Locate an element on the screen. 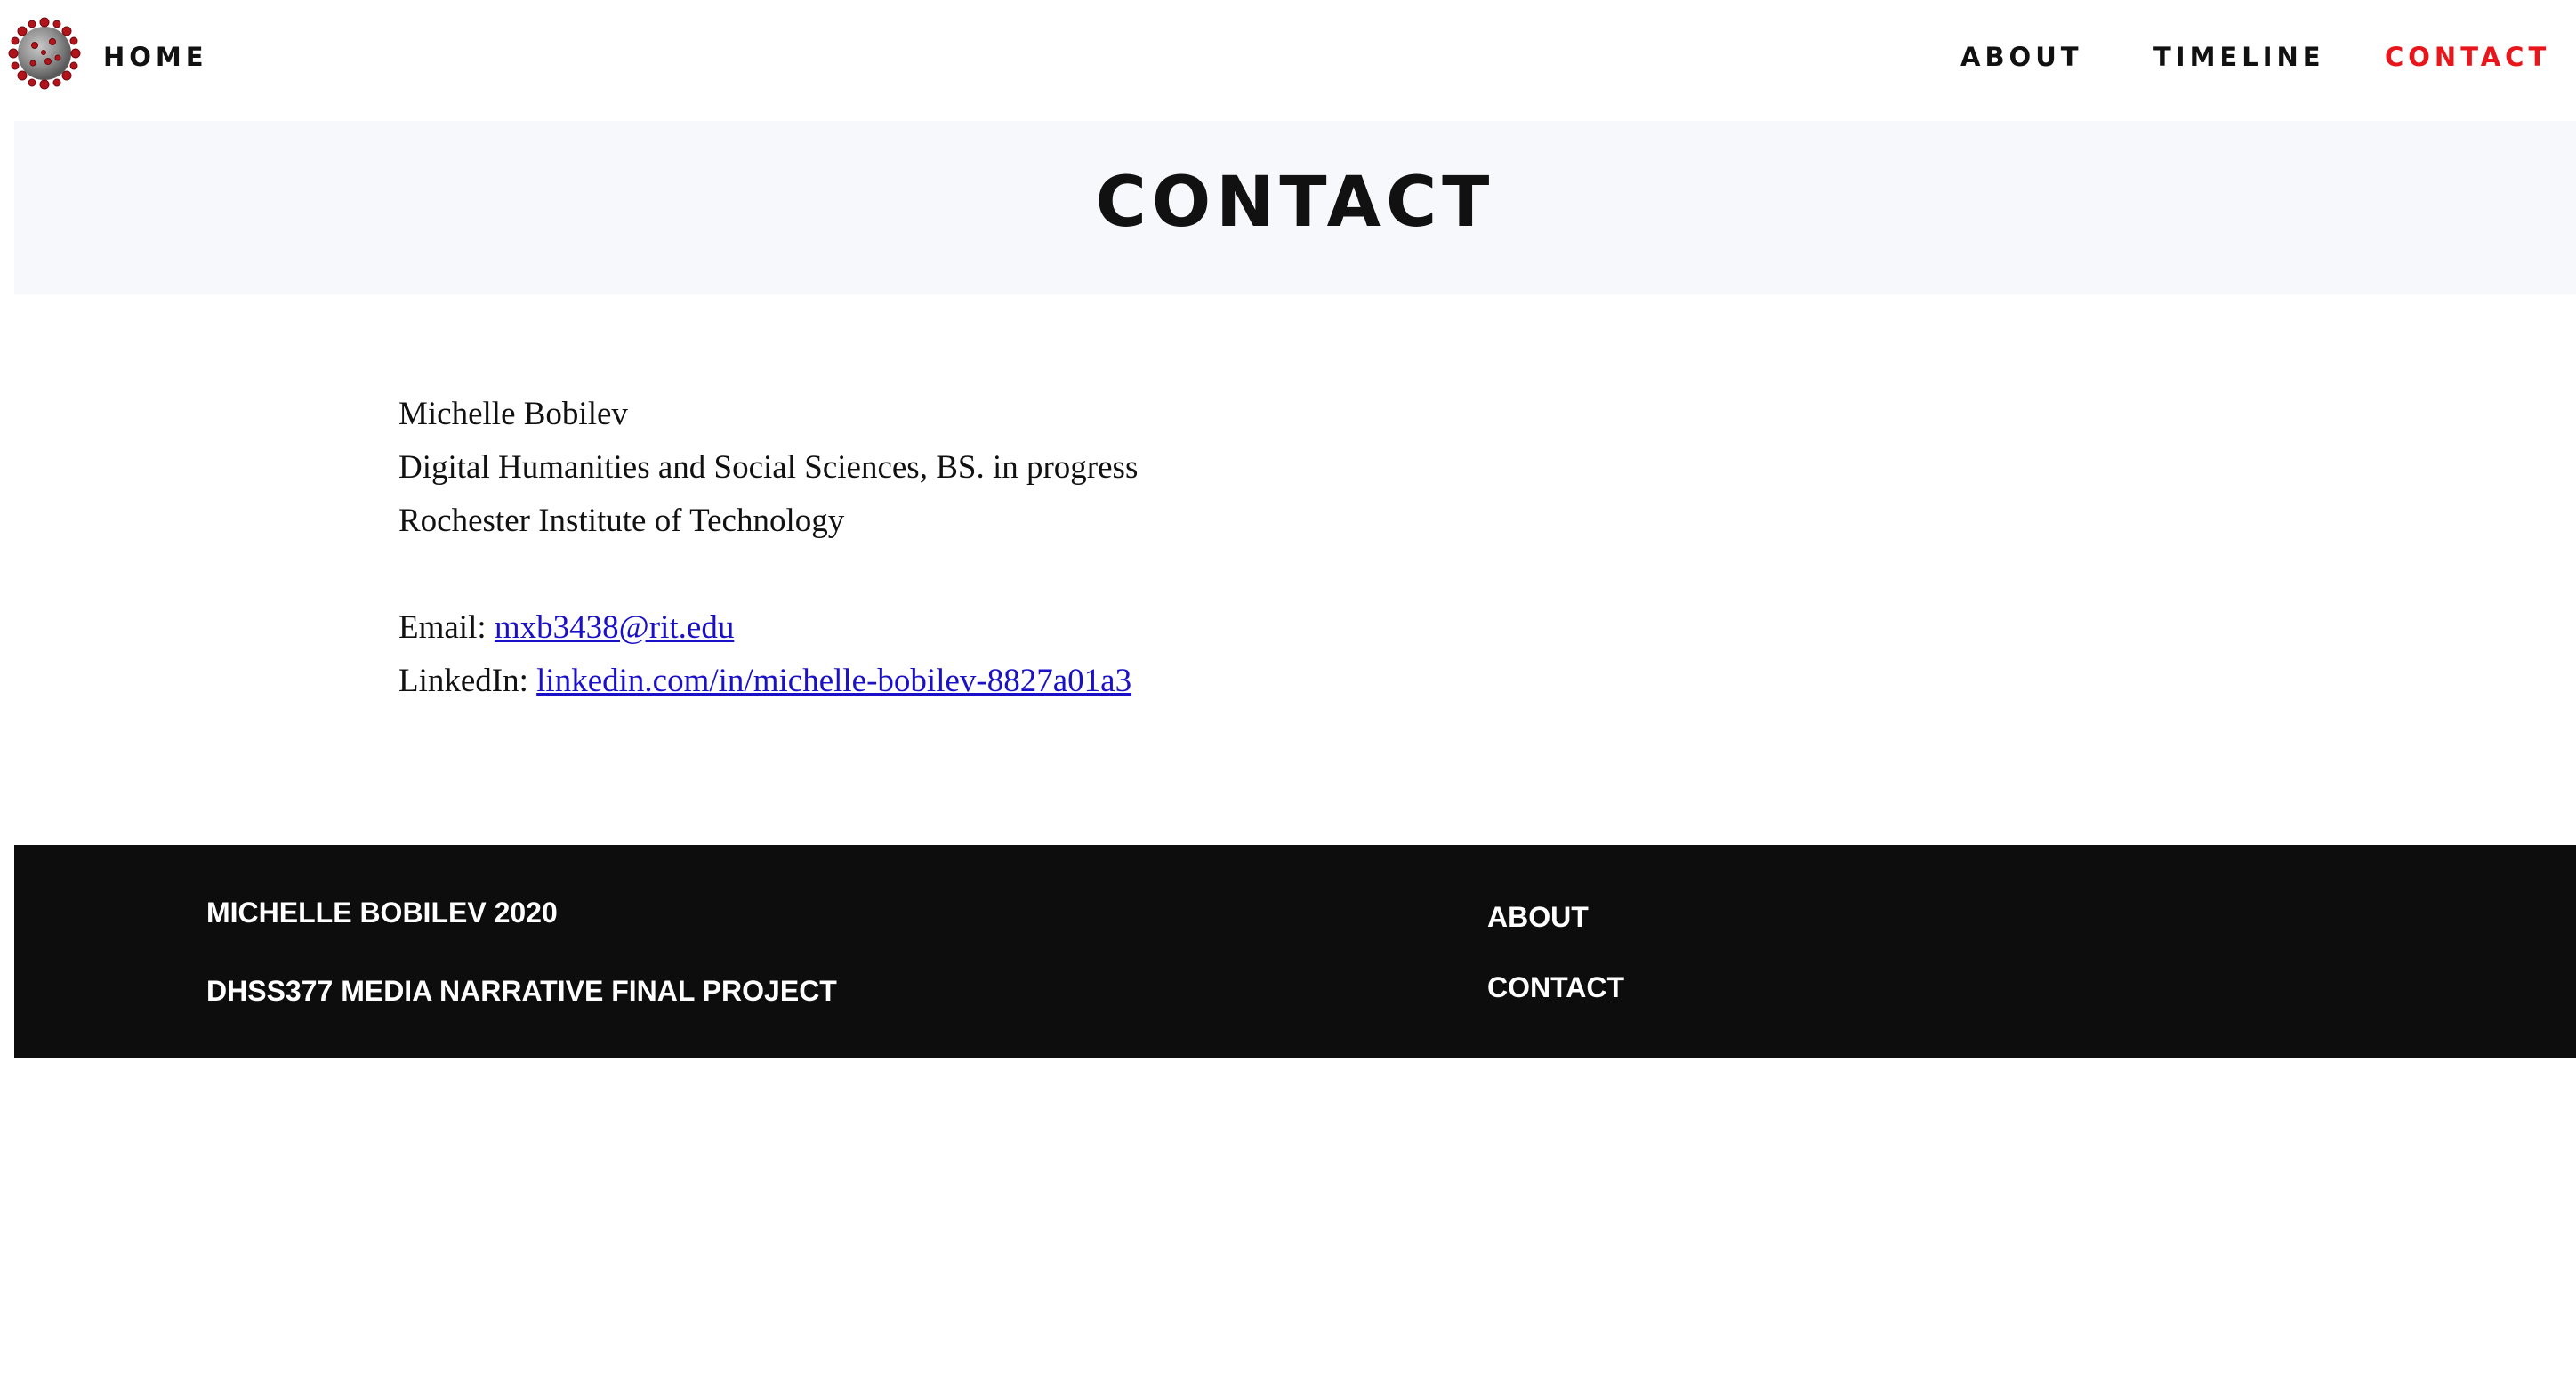 This screenshot has width=2576, height=1400. email-link: mxb3438@rit.edu is located at coordinates (614, 627).